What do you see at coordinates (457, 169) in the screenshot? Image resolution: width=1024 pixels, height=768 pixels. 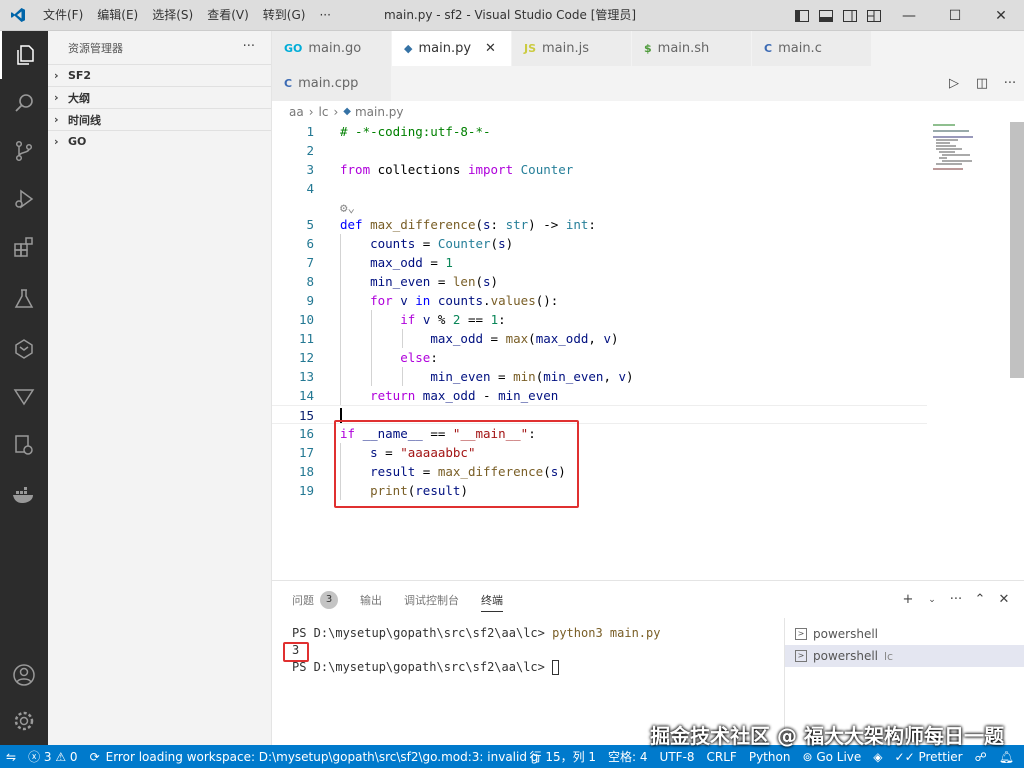 I see `code-line: from collections import Counter` at bounding box center [457, 169].